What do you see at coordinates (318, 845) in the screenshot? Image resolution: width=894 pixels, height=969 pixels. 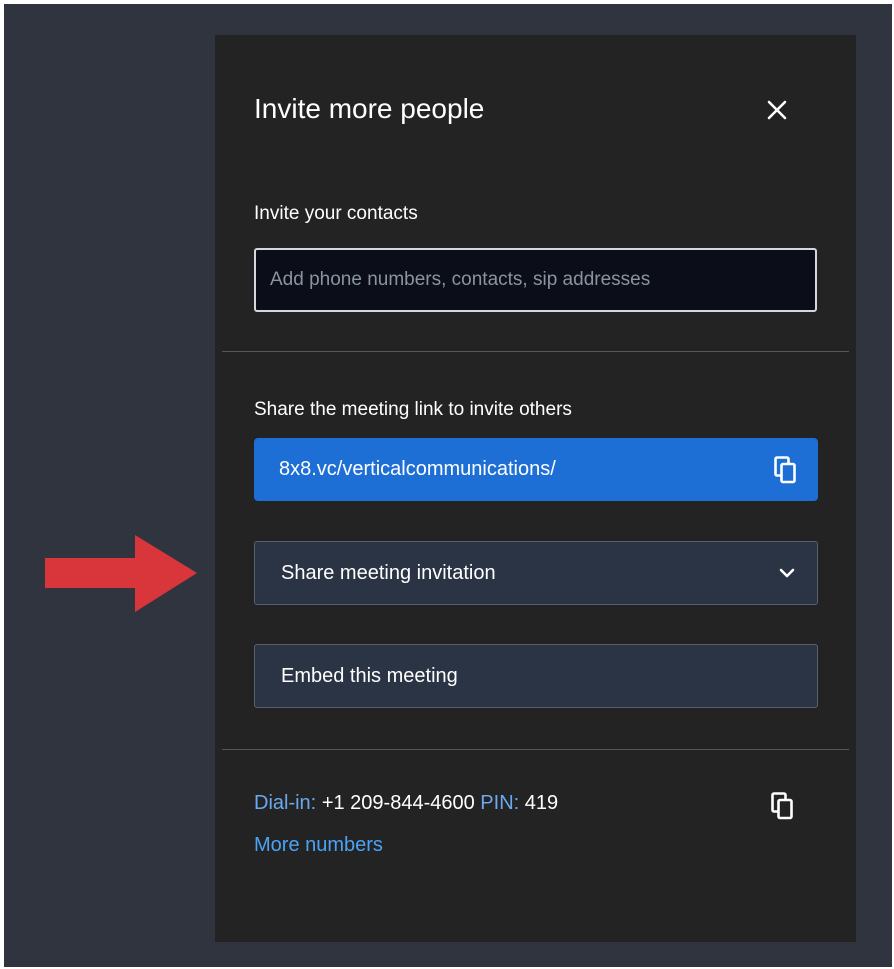 I see `more-numbers-link: More numbers` at bounding box center [318, 845].